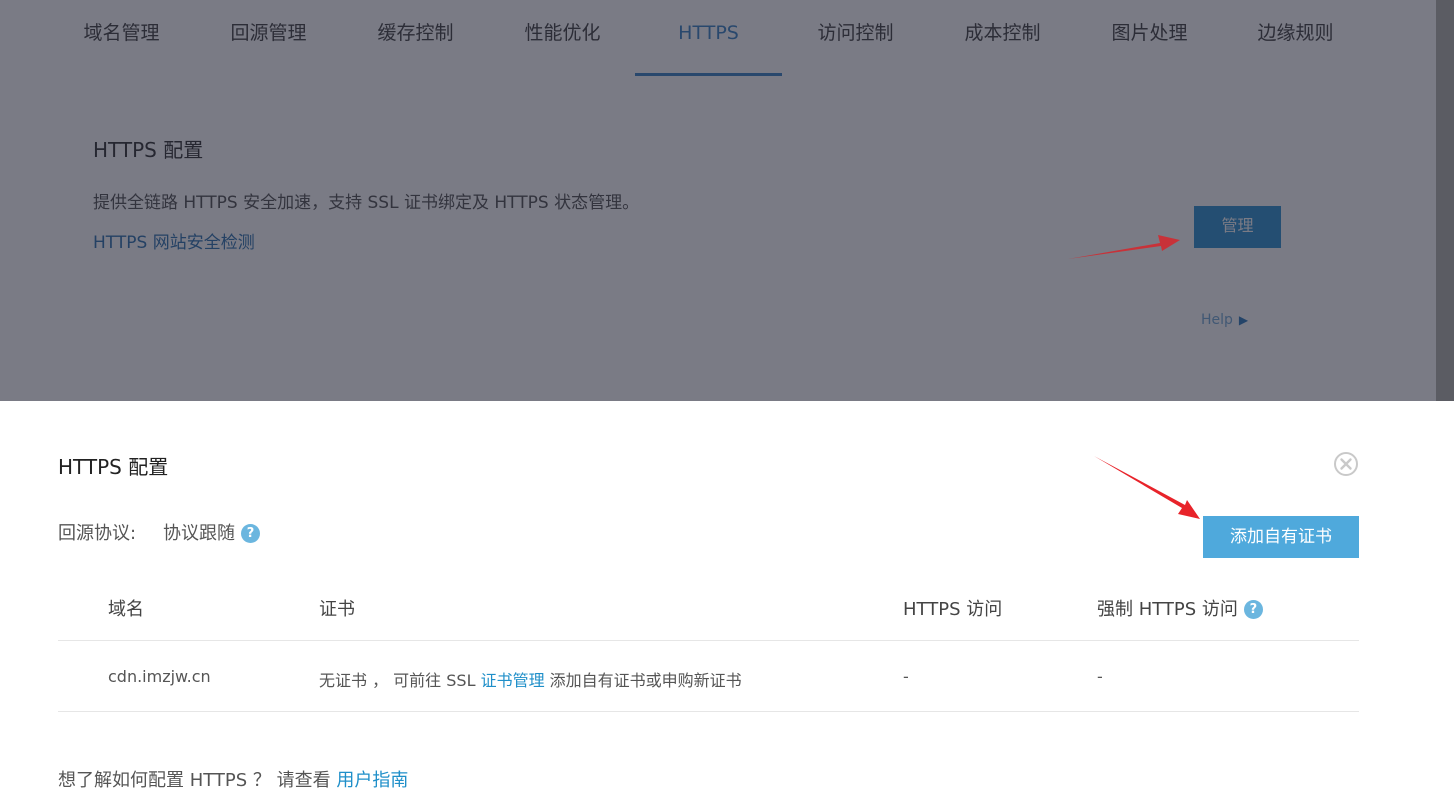 The width and height of the screenshot is (1454, 800). I want to click on header-domain: 域名, so click(126, 609).